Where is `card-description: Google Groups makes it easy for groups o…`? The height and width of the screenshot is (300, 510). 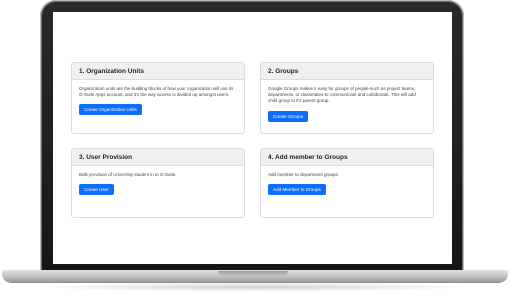
card-description: Google Groups makes it easy for groups o… is located at coordinates (342, 95).